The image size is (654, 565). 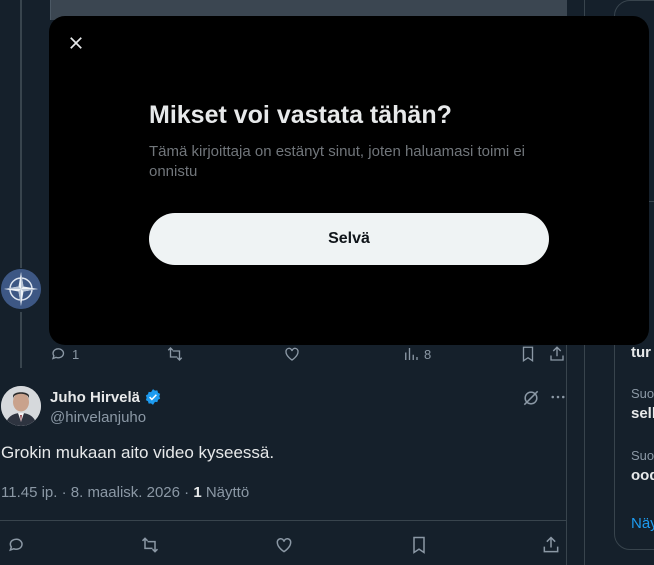 I want to click on got-it-button: Selvä, so click(x=349, y=239).